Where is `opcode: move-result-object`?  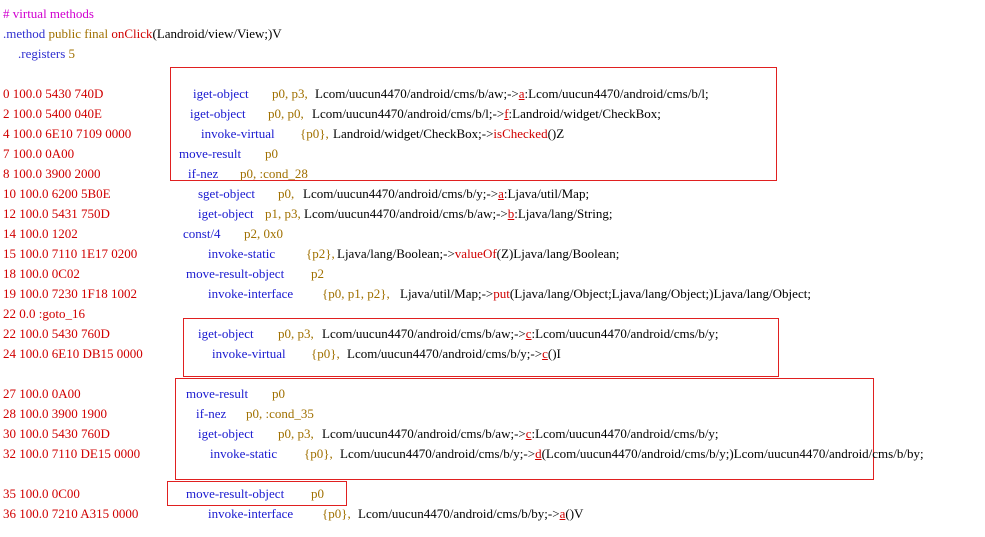 opcode: move-result-object is located at coordinates (235, 493).